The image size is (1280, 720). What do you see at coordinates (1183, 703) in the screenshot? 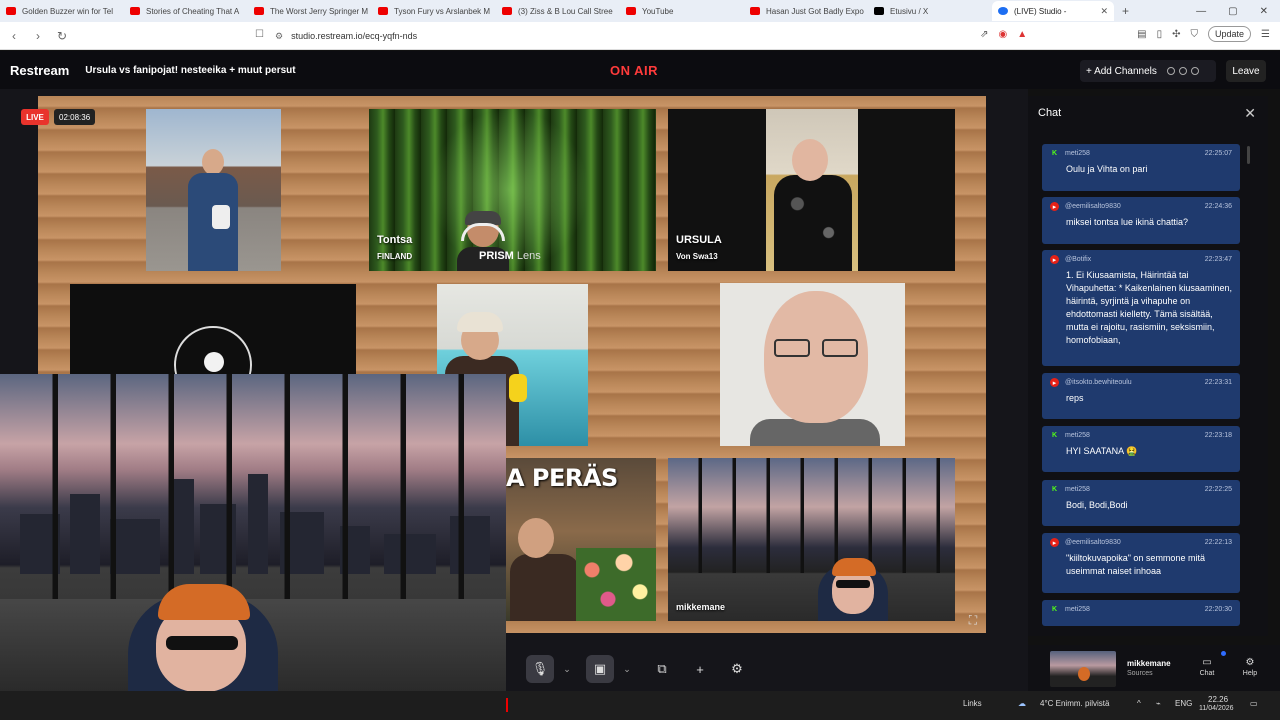
I see `language-indicator: ENG` at bounding box center [1183, 703].